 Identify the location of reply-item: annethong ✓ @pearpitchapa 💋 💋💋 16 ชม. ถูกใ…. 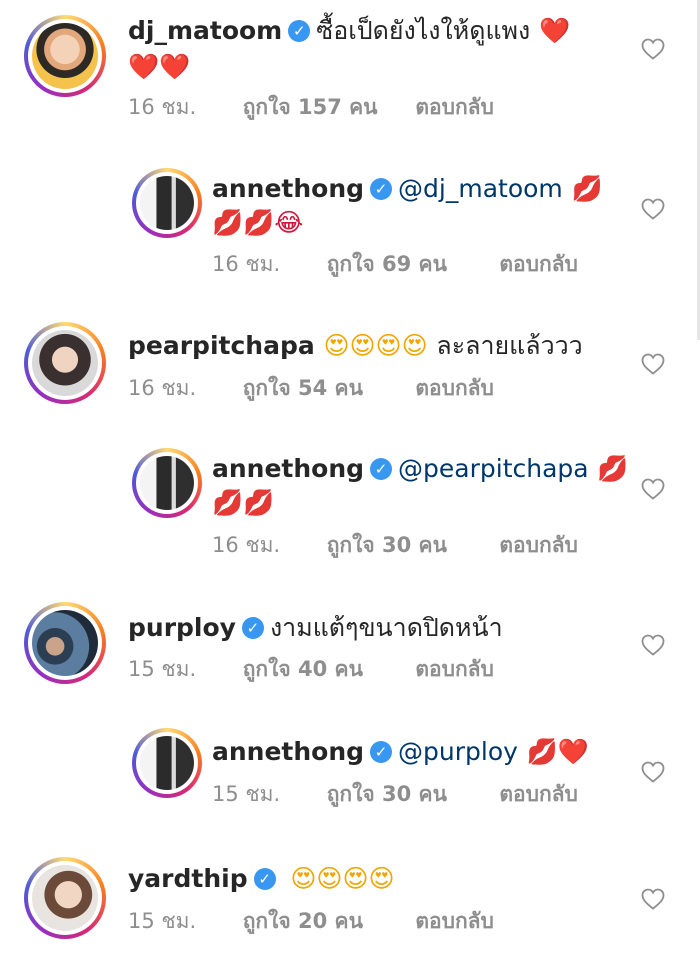
(350, 510).